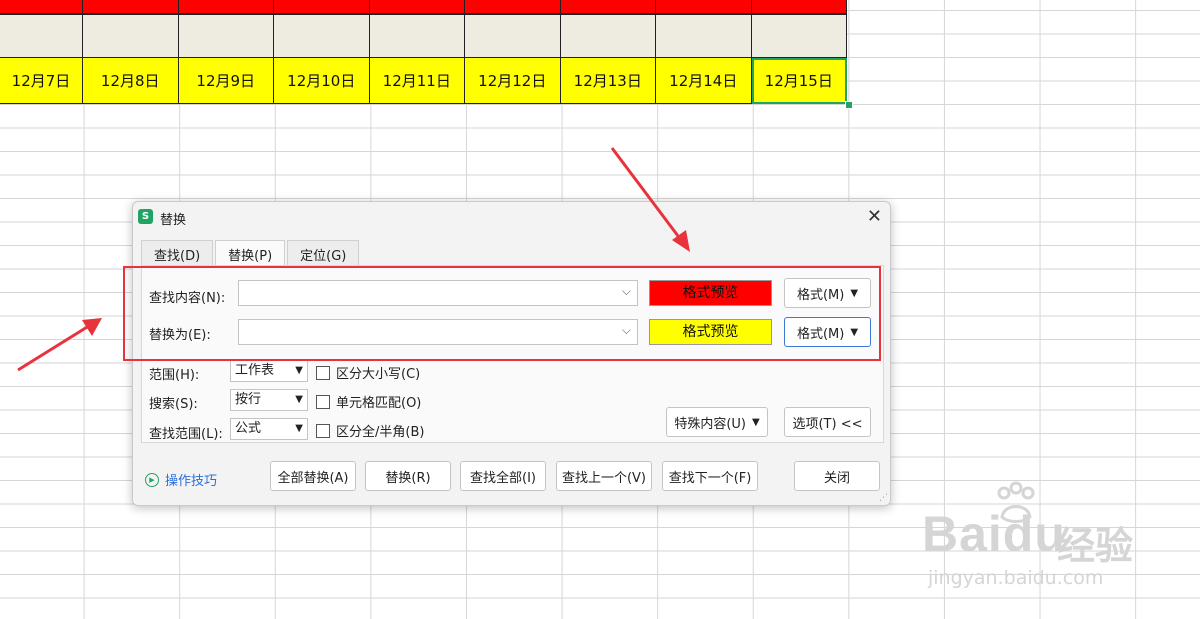  I want to click on search-value: 按行, so click(248, 399).